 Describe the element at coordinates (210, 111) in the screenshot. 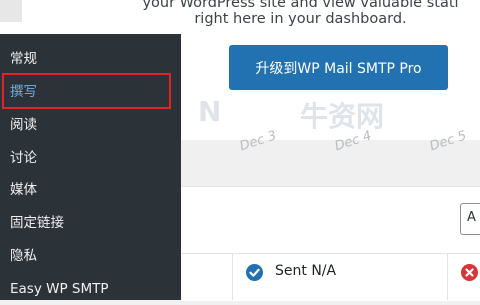

I see `watermark-text: N` at that location.